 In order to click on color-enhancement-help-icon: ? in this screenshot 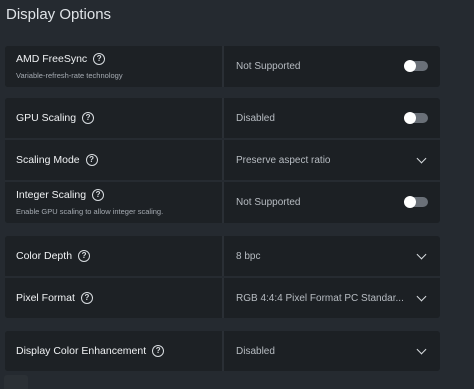, I will do `click(158, 351)`.